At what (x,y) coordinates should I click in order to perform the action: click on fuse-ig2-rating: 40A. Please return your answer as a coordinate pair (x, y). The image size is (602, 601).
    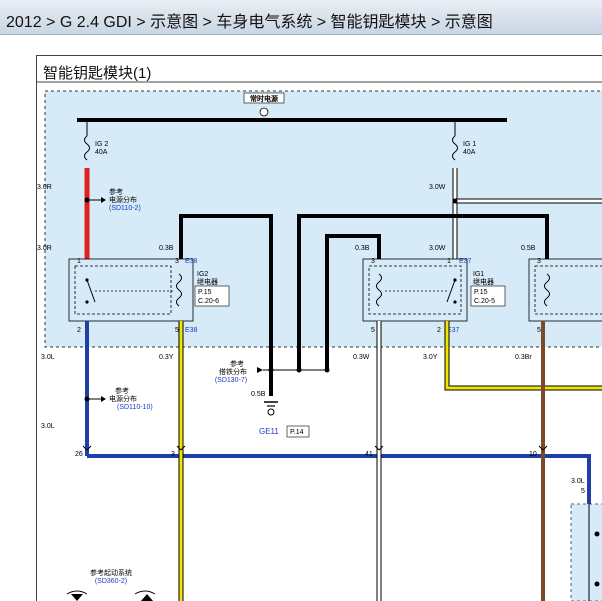
    Looking at the image, I should click on (101, 152).